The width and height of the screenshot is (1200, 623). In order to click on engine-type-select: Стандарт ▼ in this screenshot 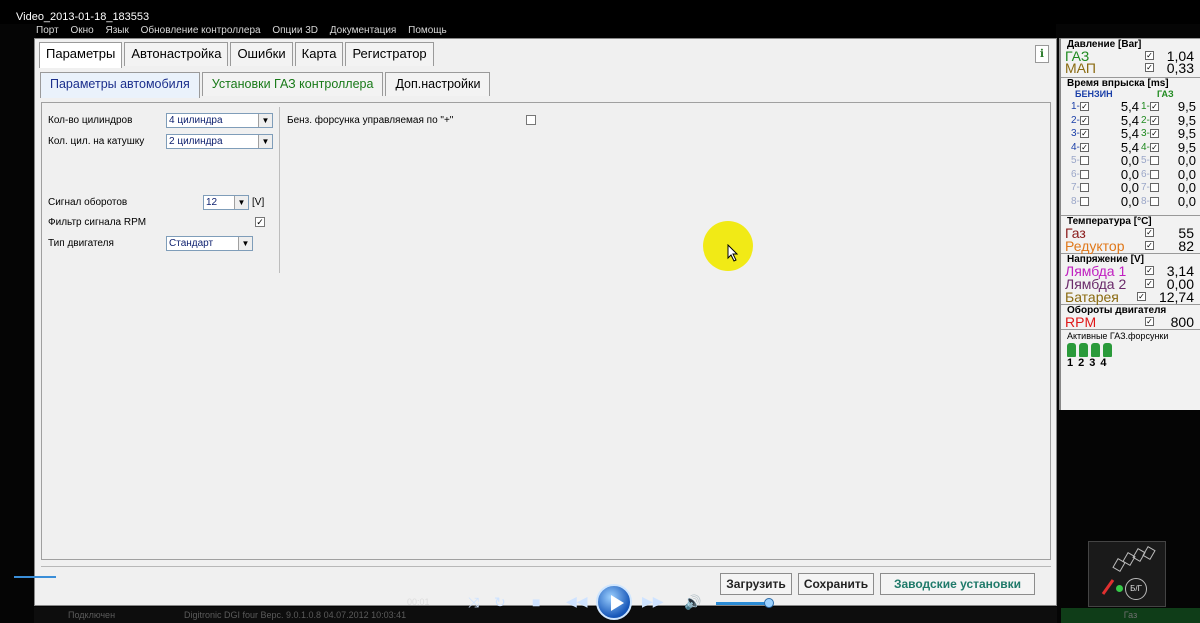, I will do `click(209, 243)`.